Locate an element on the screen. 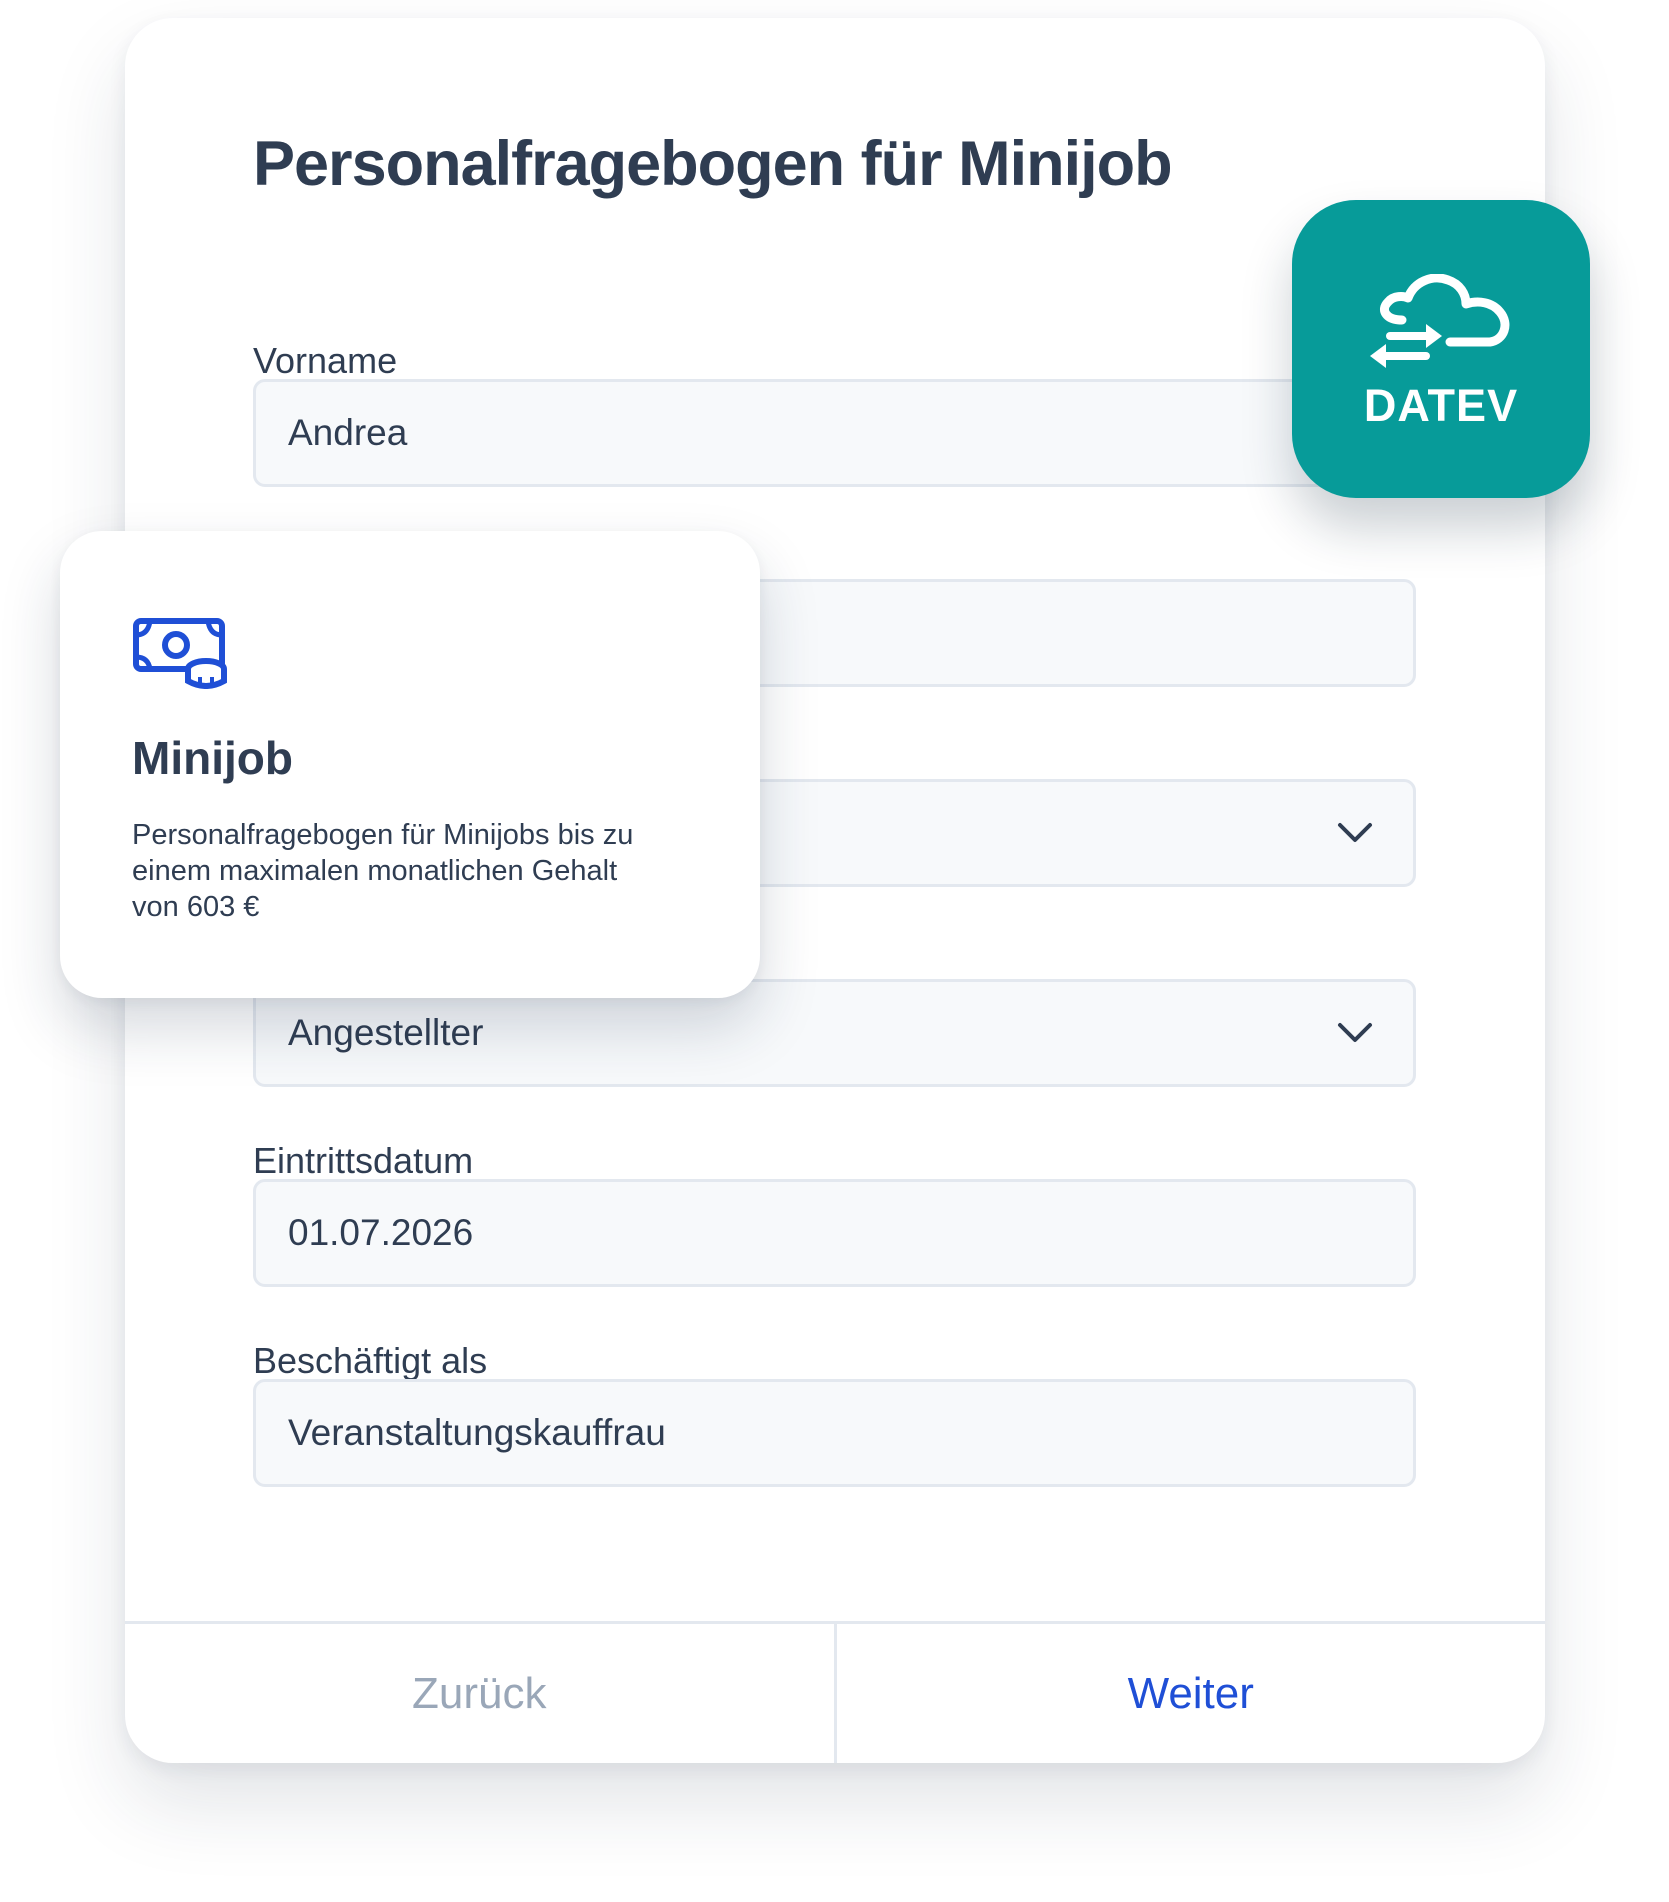 This screenshot has height=1902, width=1669. form-footer: Zurück Weiter is located at coordinates (835, 1692).